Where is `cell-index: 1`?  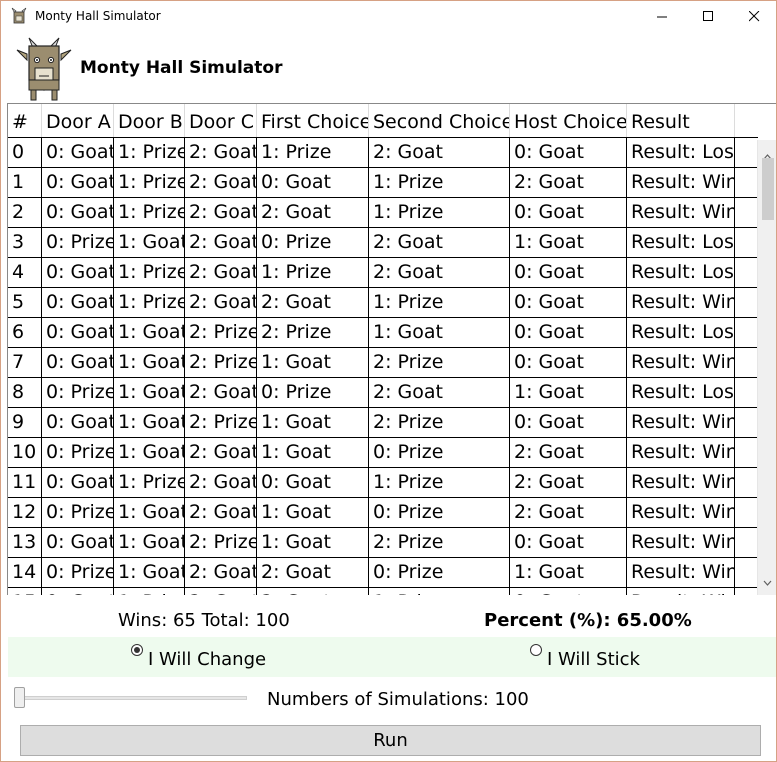
cell-index: 1 is located at coordinates (25, 182).